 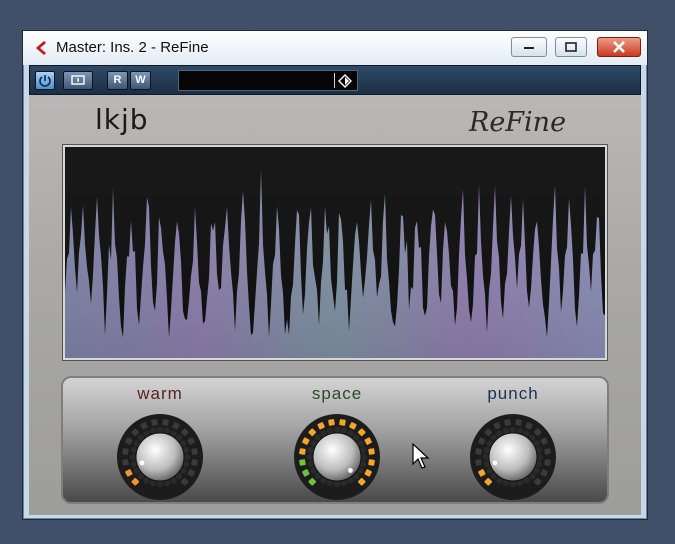 I want to click on bypass-button, so click(x=78, y=80).